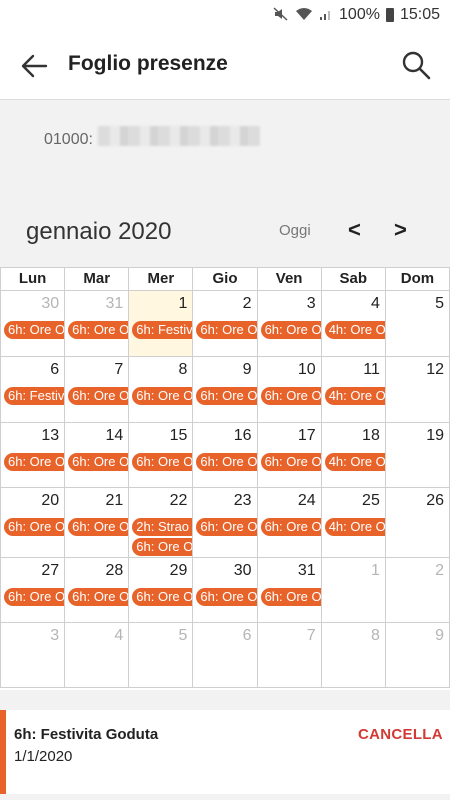  Describe the element at coordinates (3, 752) in the screenshot. I see `event-accent-bar` at that location.